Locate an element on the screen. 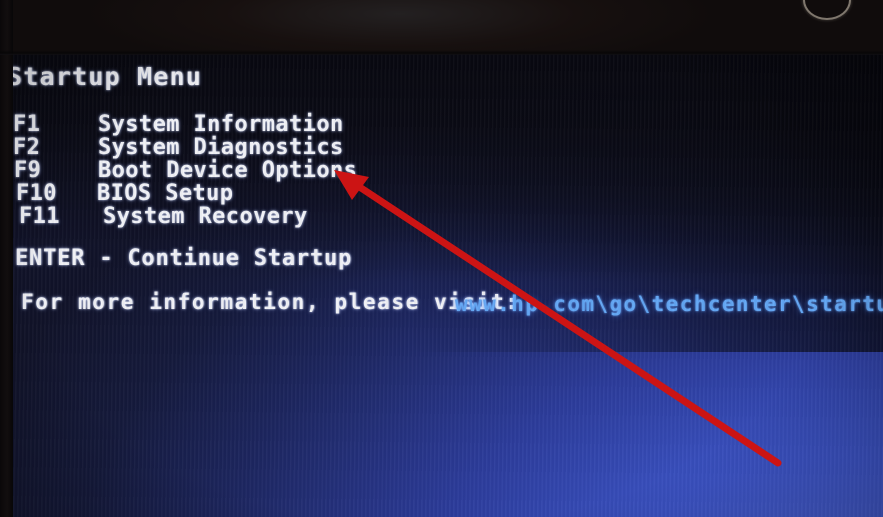 The width and height of the screenshot is (883, 517). page-title: Startup Menu is located at coordinates (108, 76).